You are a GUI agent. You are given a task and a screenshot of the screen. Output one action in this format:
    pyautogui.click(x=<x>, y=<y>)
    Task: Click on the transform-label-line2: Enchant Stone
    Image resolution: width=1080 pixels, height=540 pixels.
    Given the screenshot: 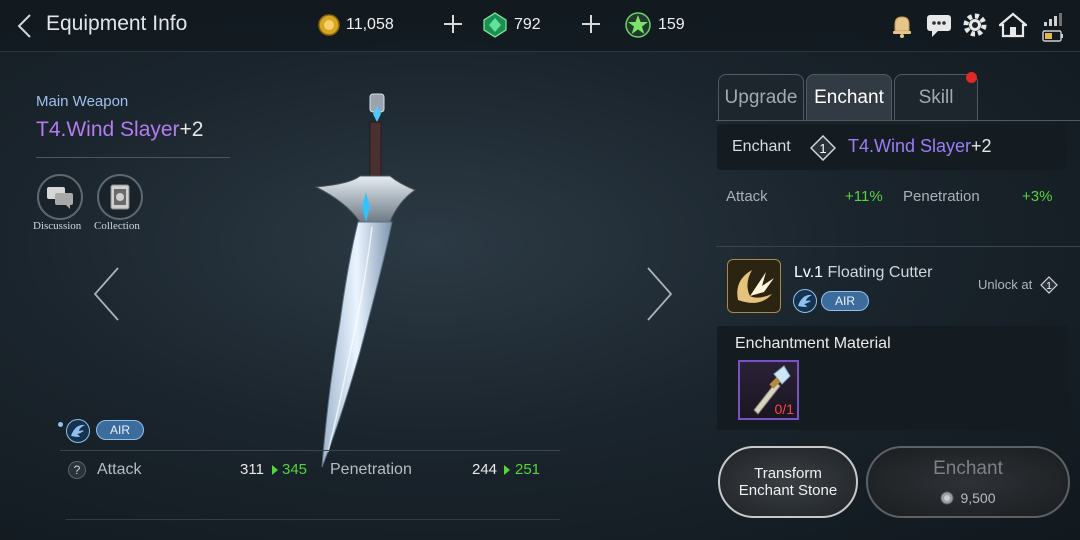 What is the action you would take?
    pyautogui.click(x=788, y=490)
    